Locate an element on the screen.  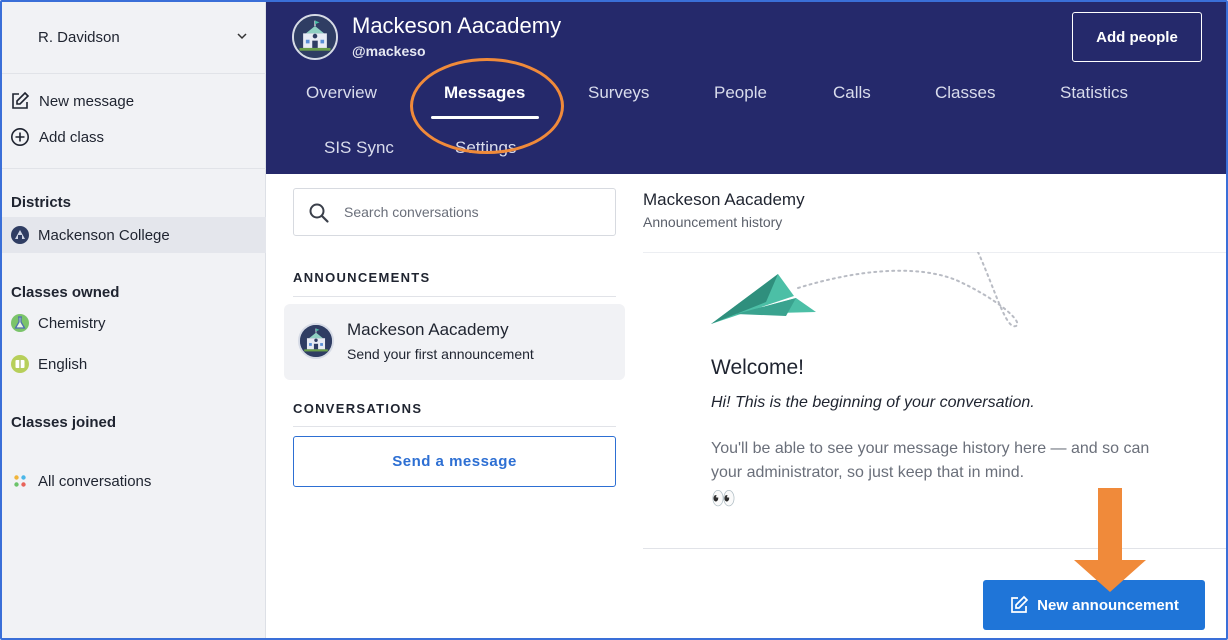
paper-plane-illustration is located at coordinates (865, 290).